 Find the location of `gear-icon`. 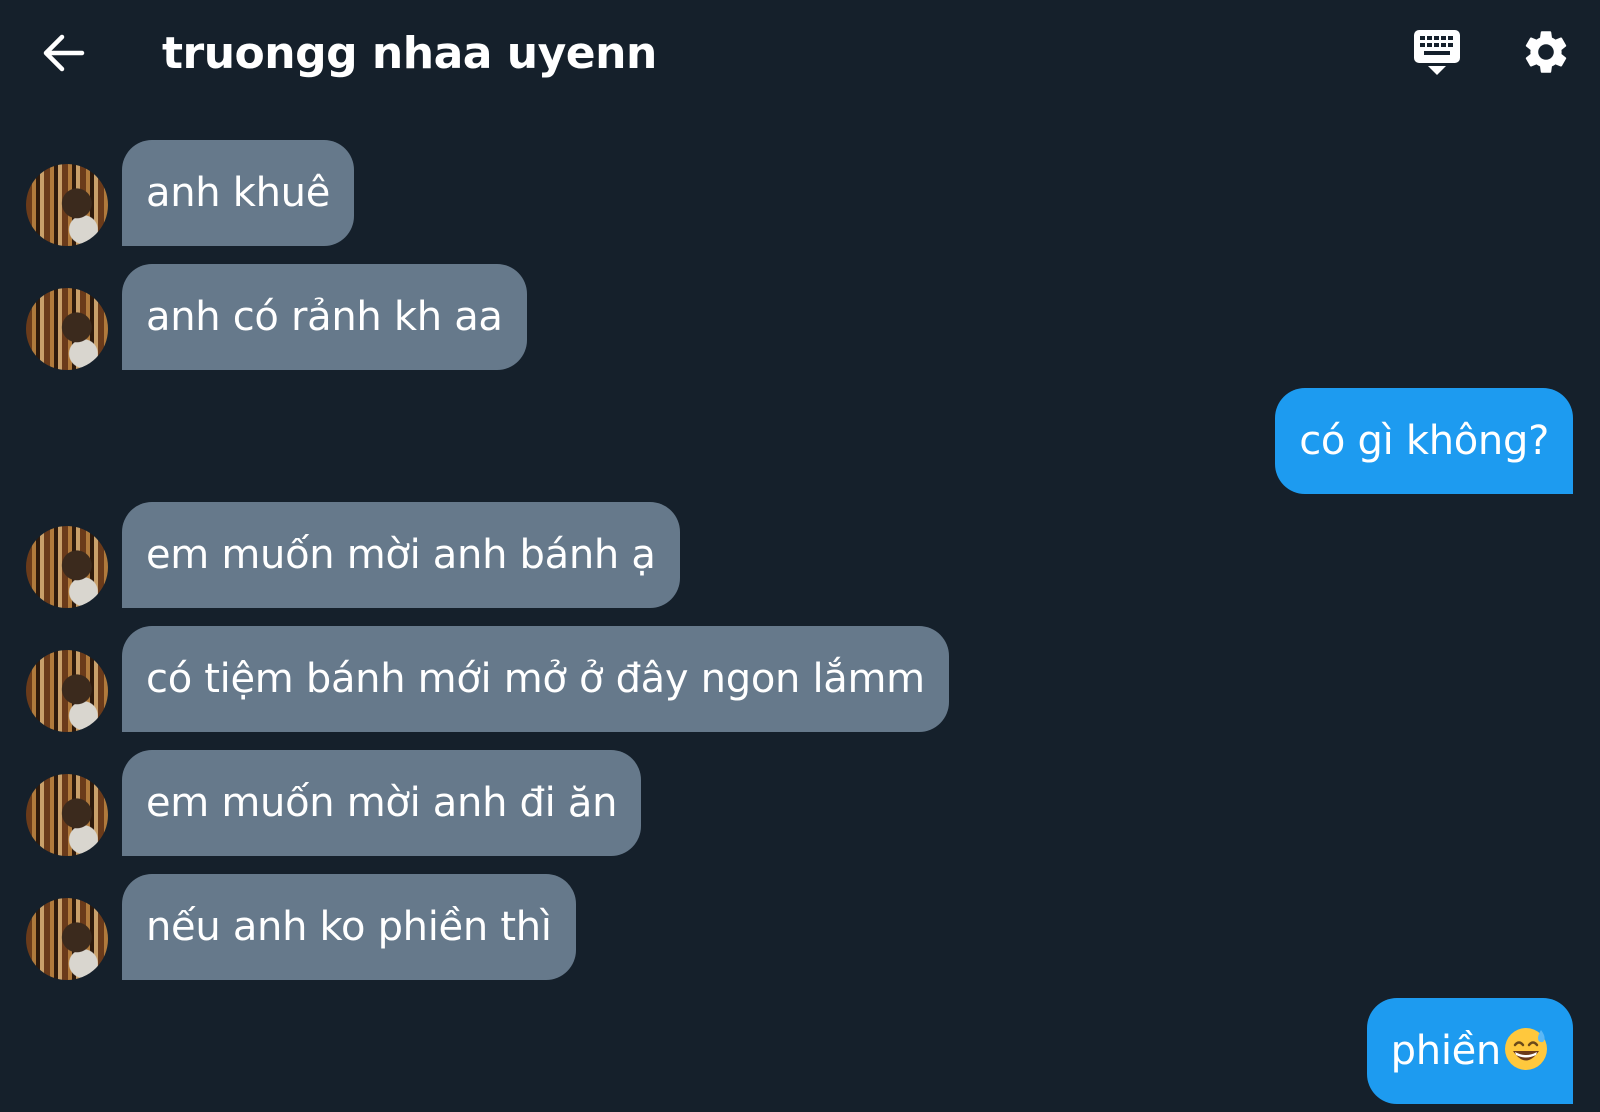

gear-icon is located at coordinates (1546, 52).